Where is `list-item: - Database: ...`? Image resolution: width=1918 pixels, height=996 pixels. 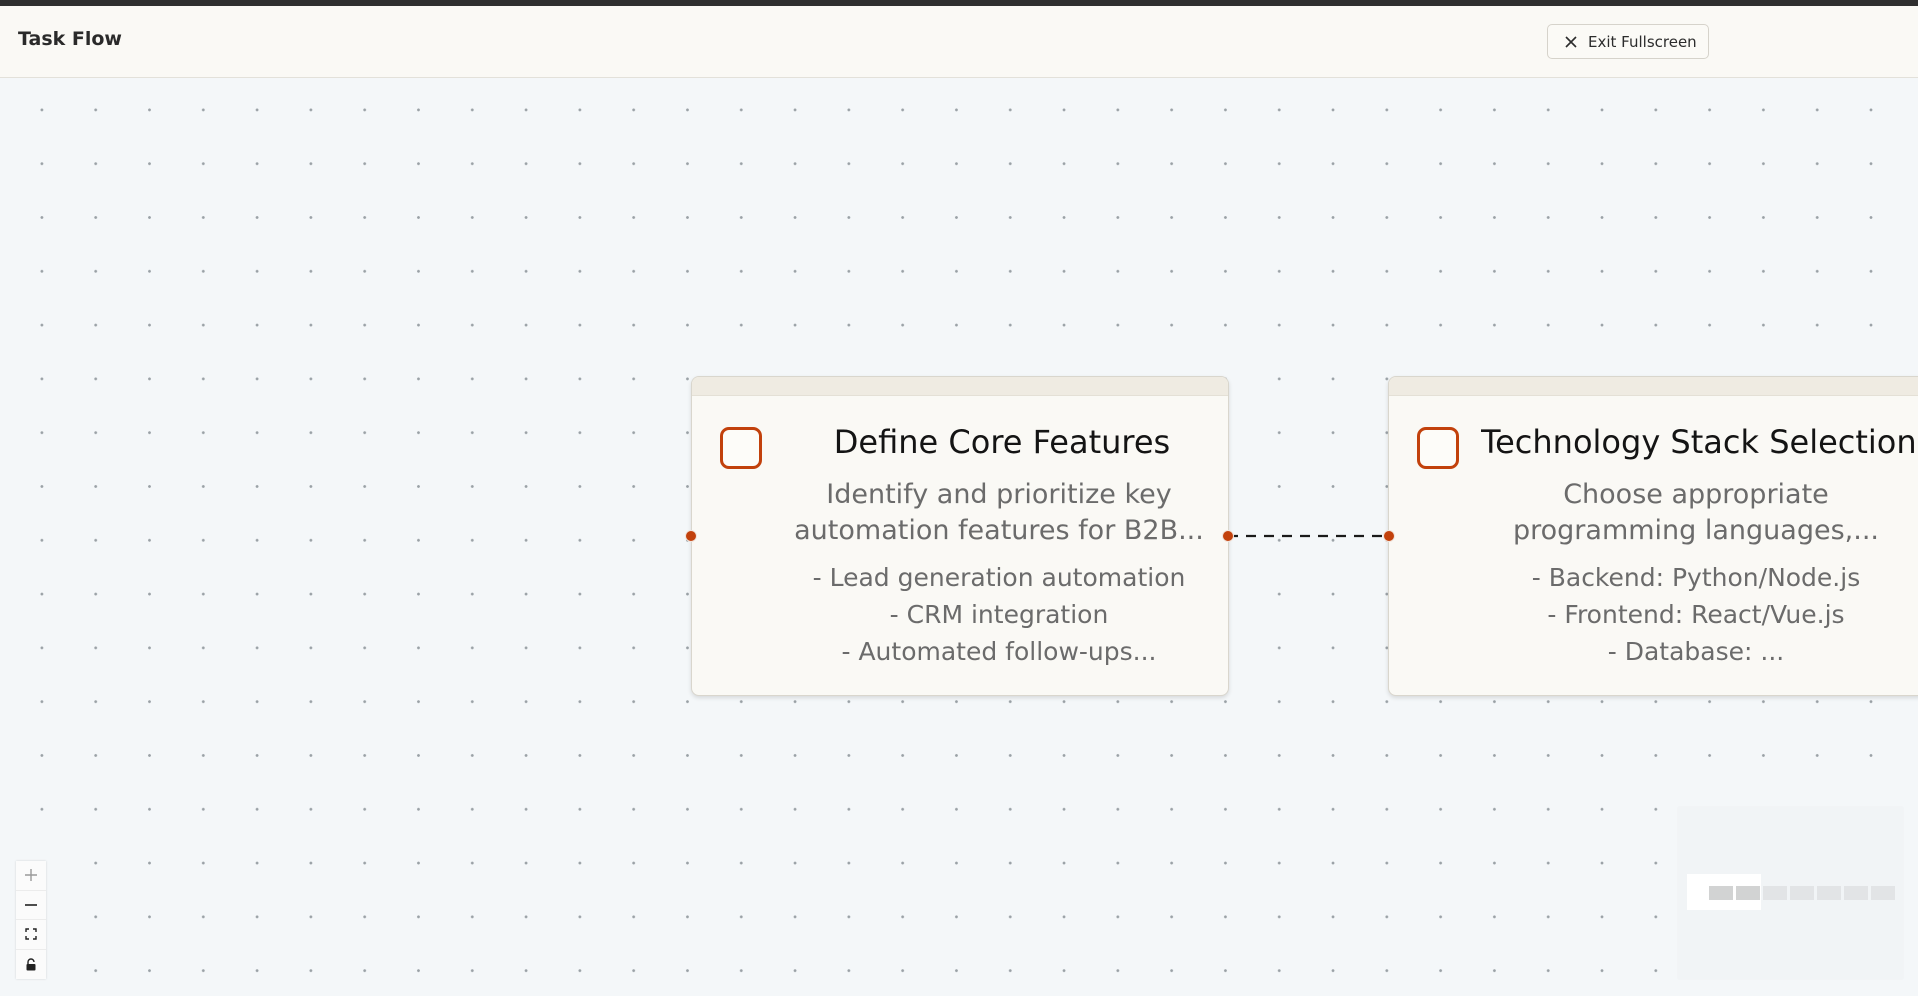
list-item: - Database: ... is located at coordinates (1696, 651).